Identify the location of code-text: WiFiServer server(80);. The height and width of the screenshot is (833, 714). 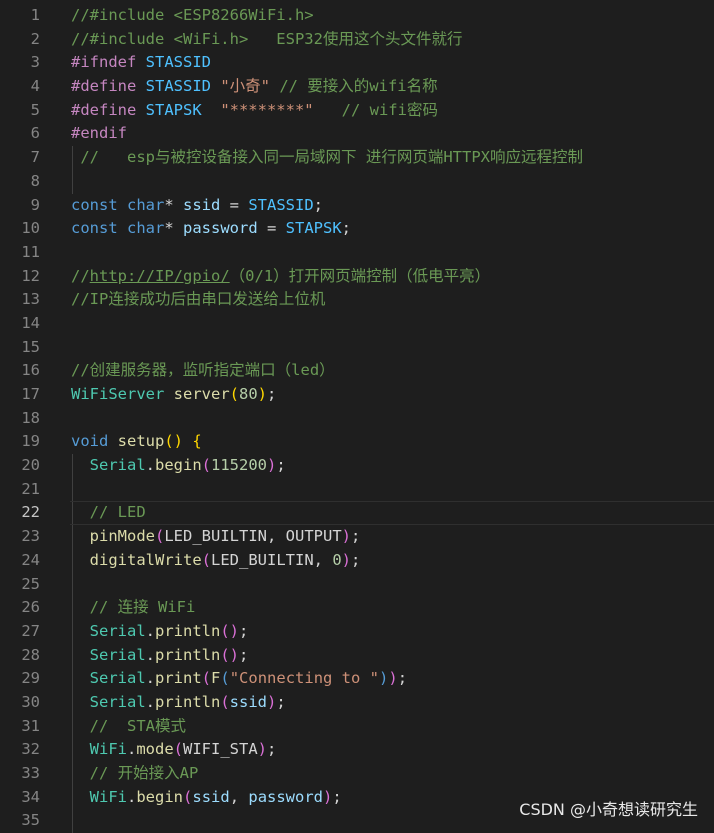
(173, 395).